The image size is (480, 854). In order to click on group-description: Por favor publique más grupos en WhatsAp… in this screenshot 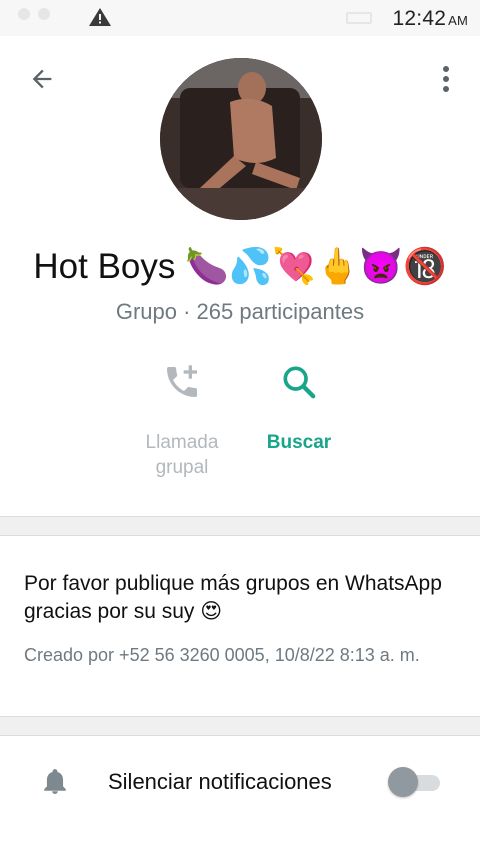, I will do `click(239, 598)`.